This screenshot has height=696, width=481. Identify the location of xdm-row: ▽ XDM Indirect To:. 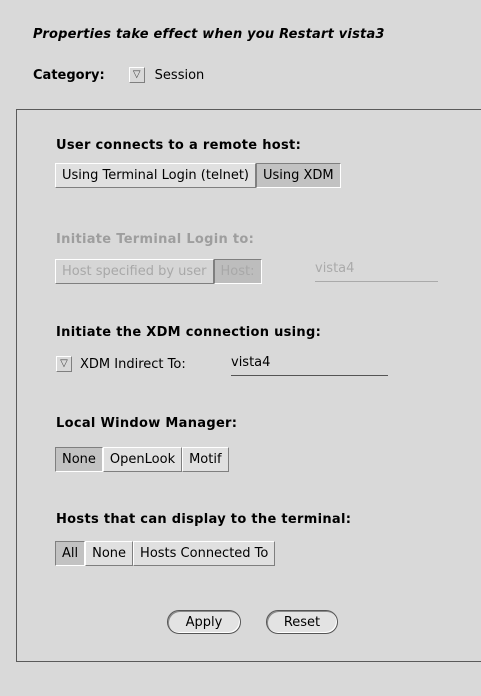
(121, 364).